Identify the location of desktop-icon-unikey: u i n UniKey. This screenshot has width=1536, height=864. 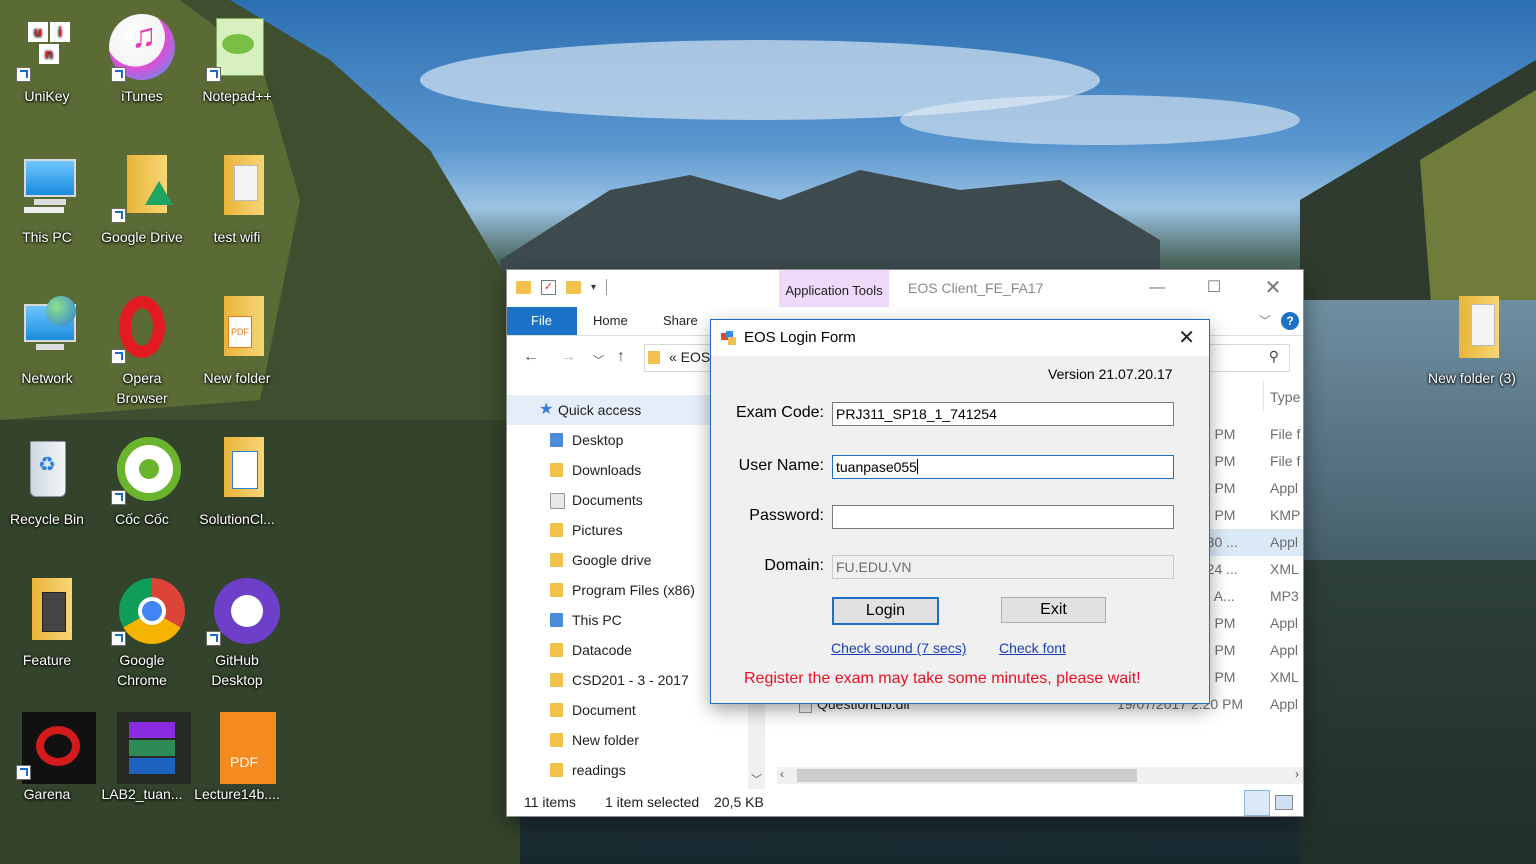
(47, 60).